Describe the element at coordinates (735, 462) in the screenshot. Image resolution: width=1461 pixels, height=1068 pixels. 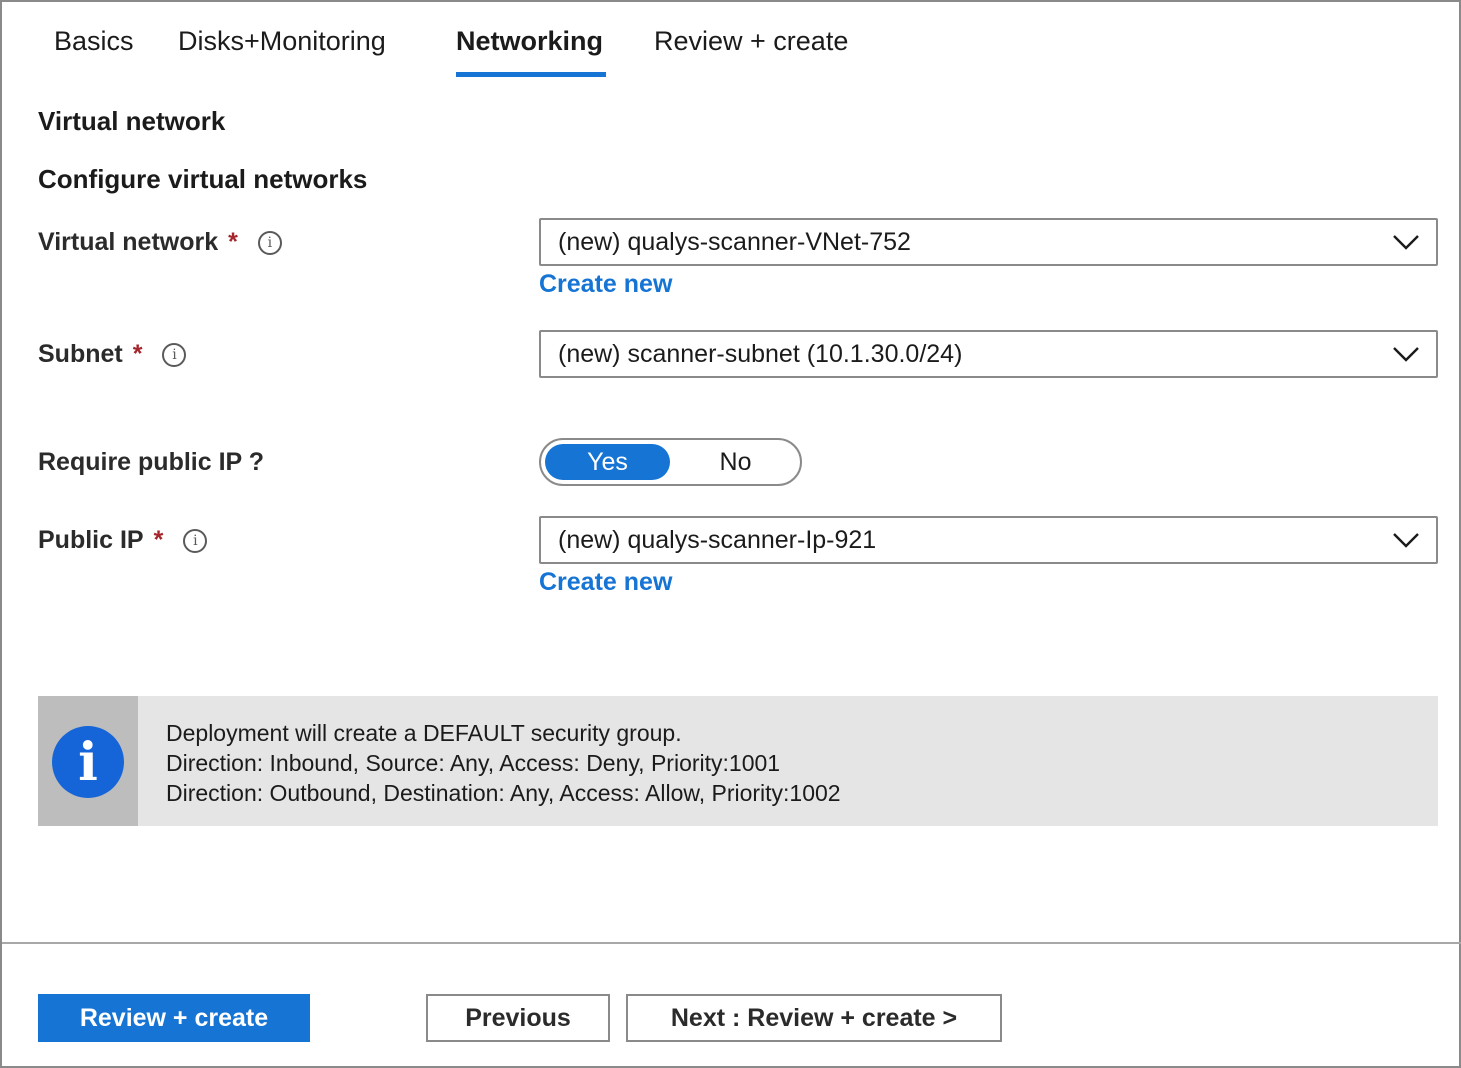
I see `toggle-option-no: No` at that location.